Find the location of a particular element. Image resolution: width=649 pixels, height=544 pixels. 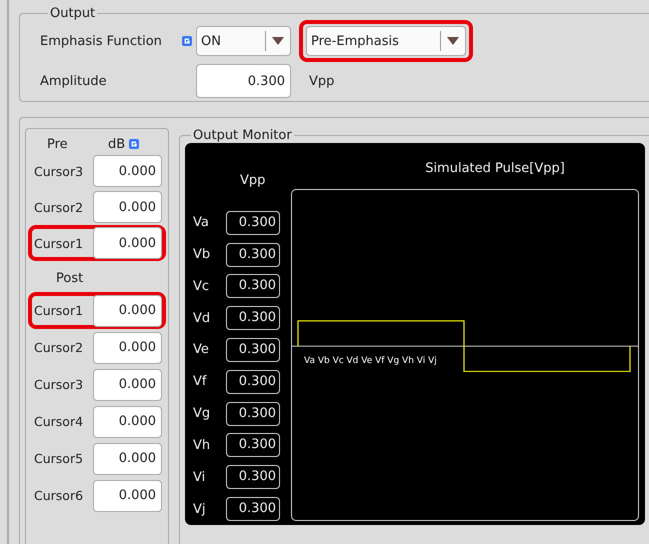

pulse-labels: Va Vb Vc Vd Ve Vf Vg Vh Vi Vj is located at coordinates (370, 361).